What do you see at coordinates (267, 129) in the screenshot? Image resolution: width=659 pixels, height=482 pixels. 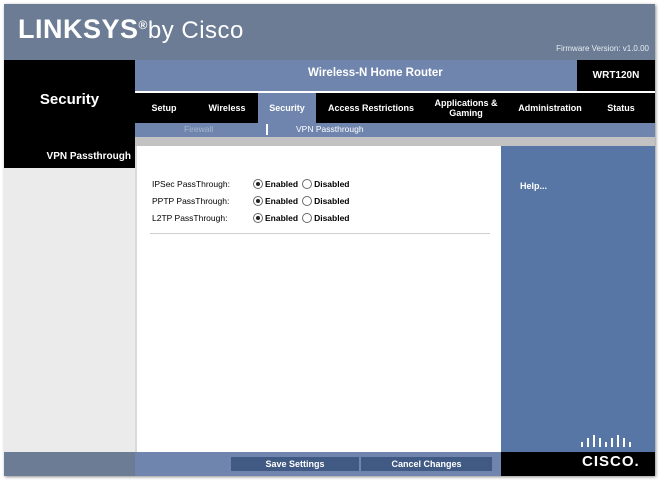 I see `subnav-separator` at bounding box center [267, 129].